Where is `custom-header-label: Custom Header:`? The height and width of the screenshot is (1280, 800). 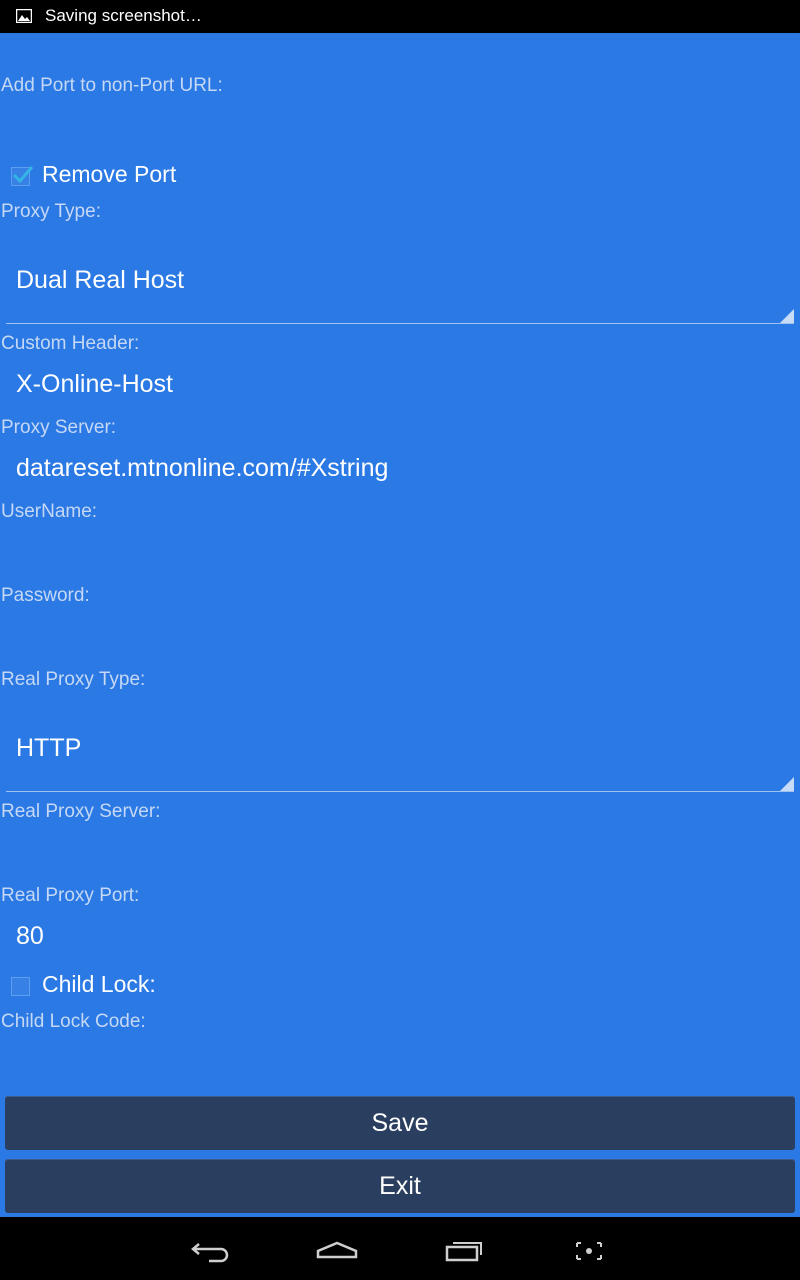 custom-header-label: Custom Header: is located at coordinates (70, 343).